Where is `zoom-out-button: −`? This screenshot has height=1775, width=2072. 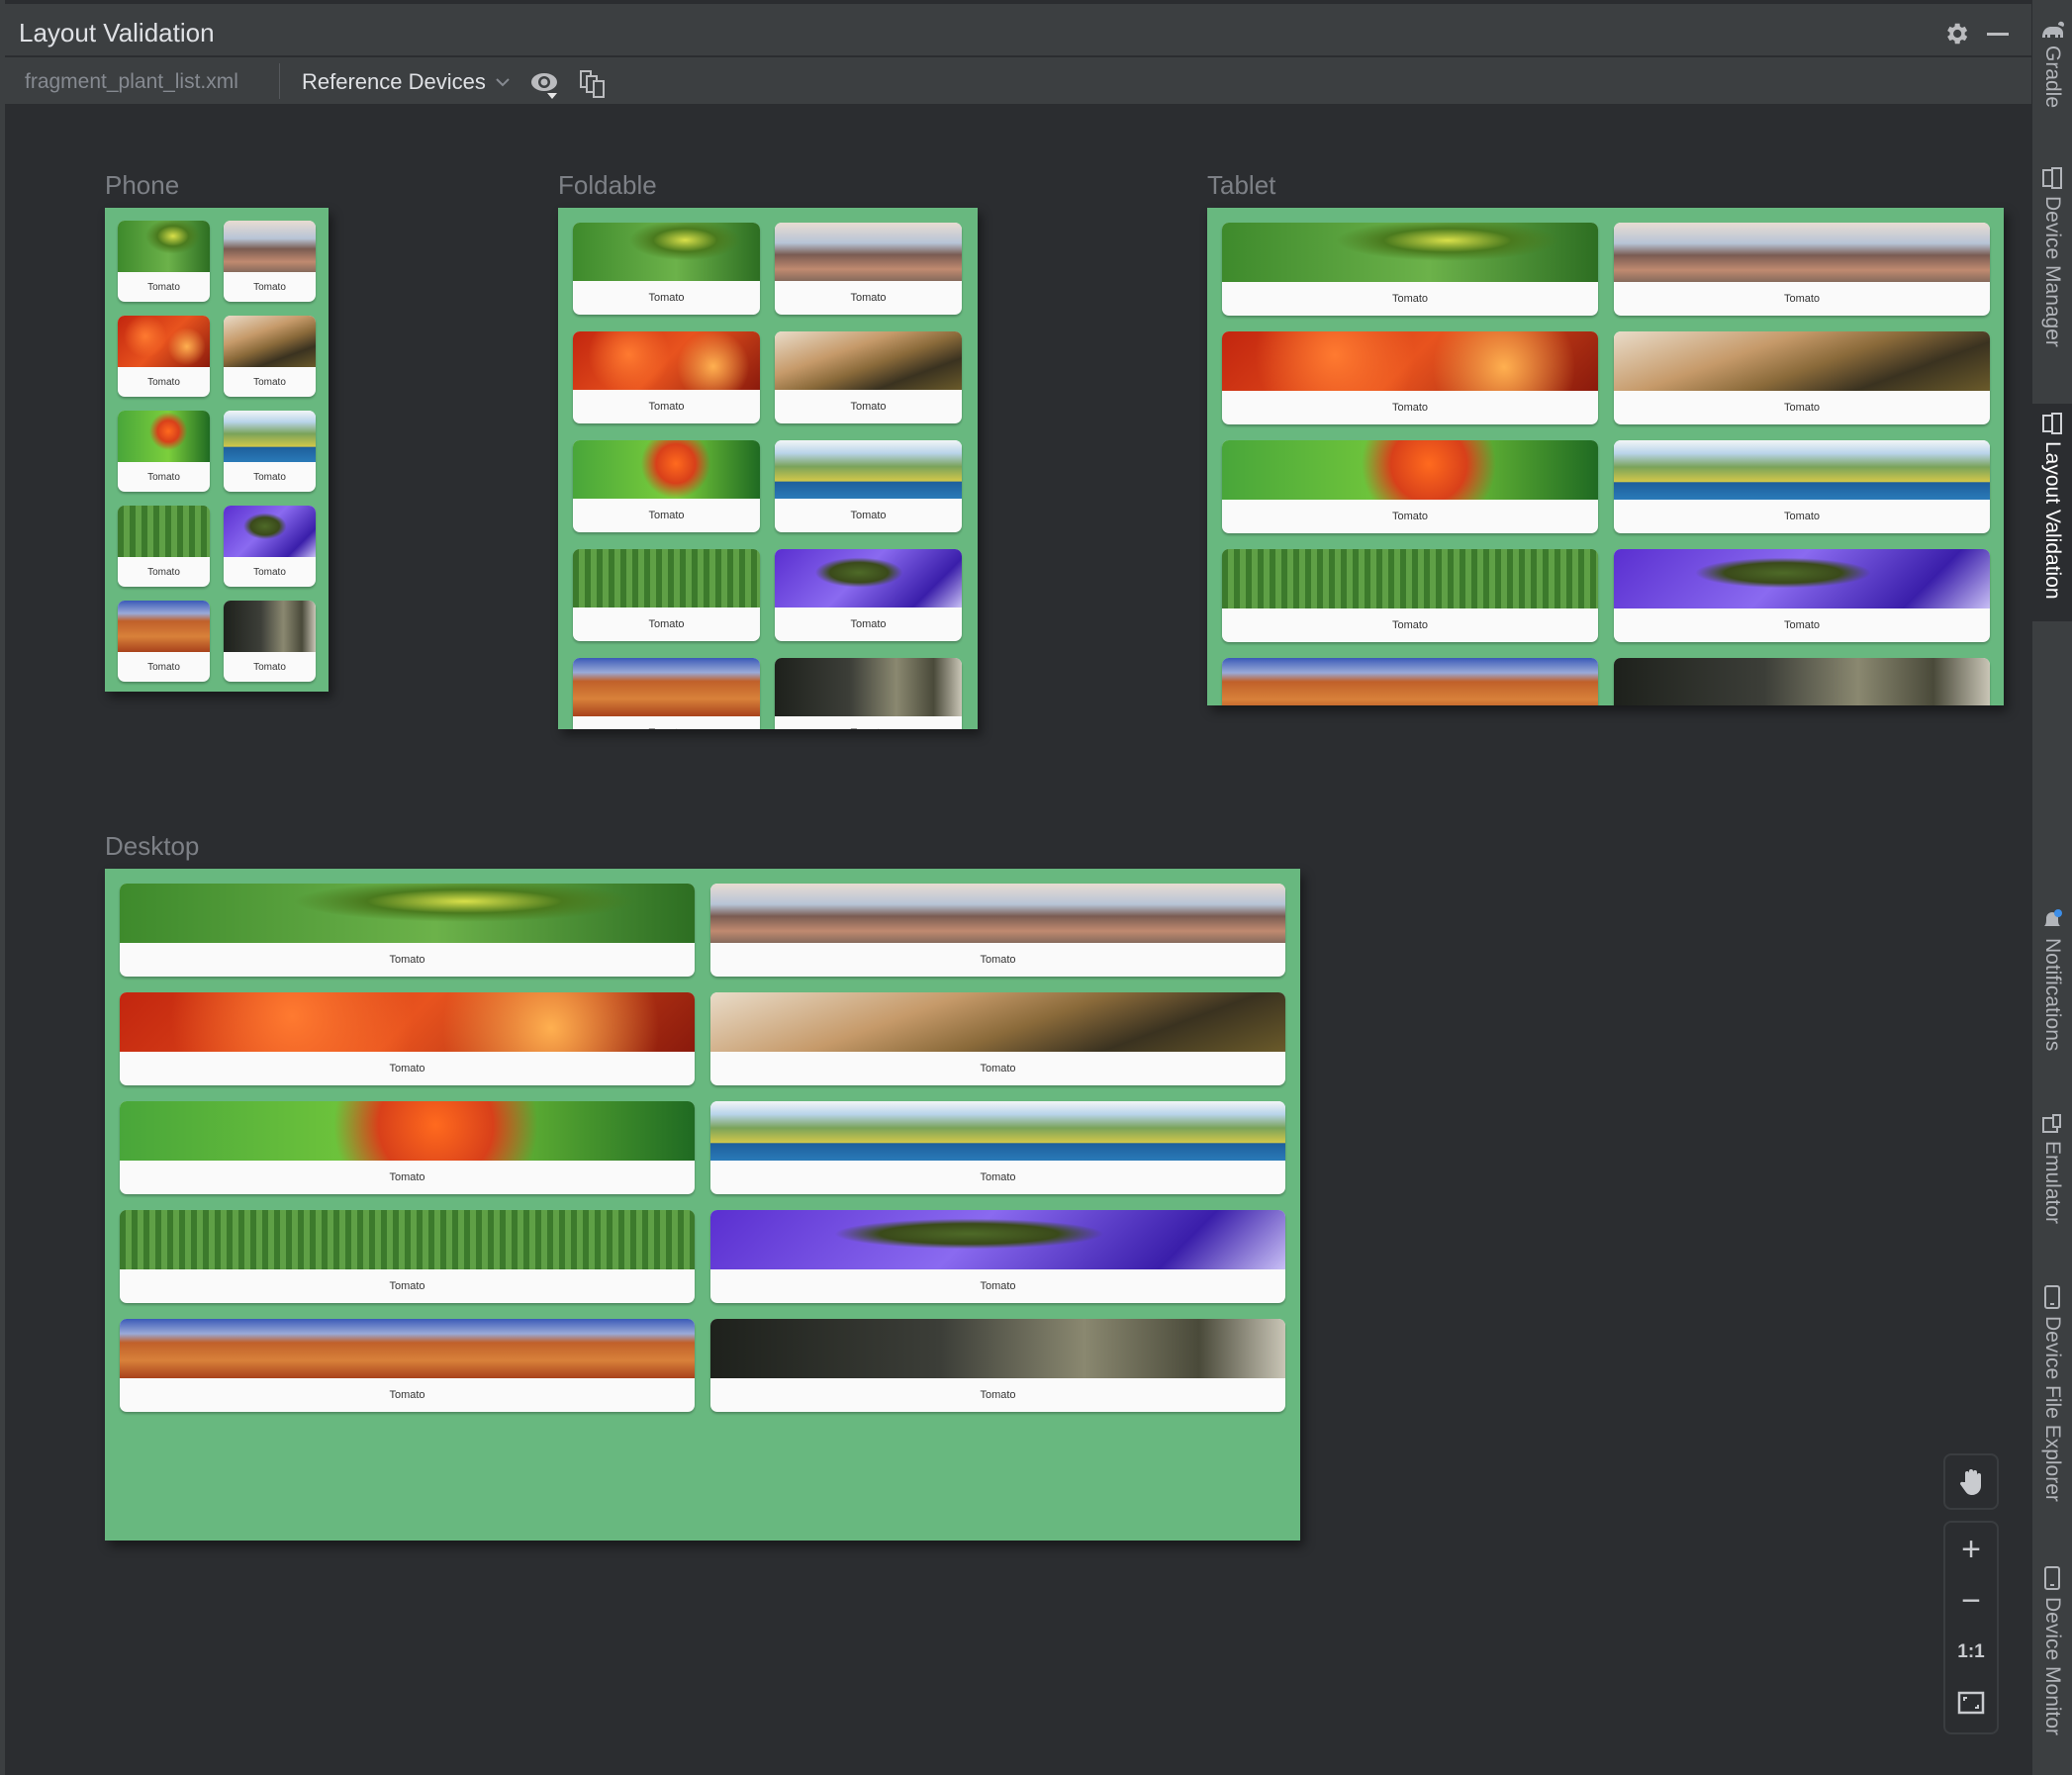
zoom-out-button: − is located at coordinates (1971, 1601).